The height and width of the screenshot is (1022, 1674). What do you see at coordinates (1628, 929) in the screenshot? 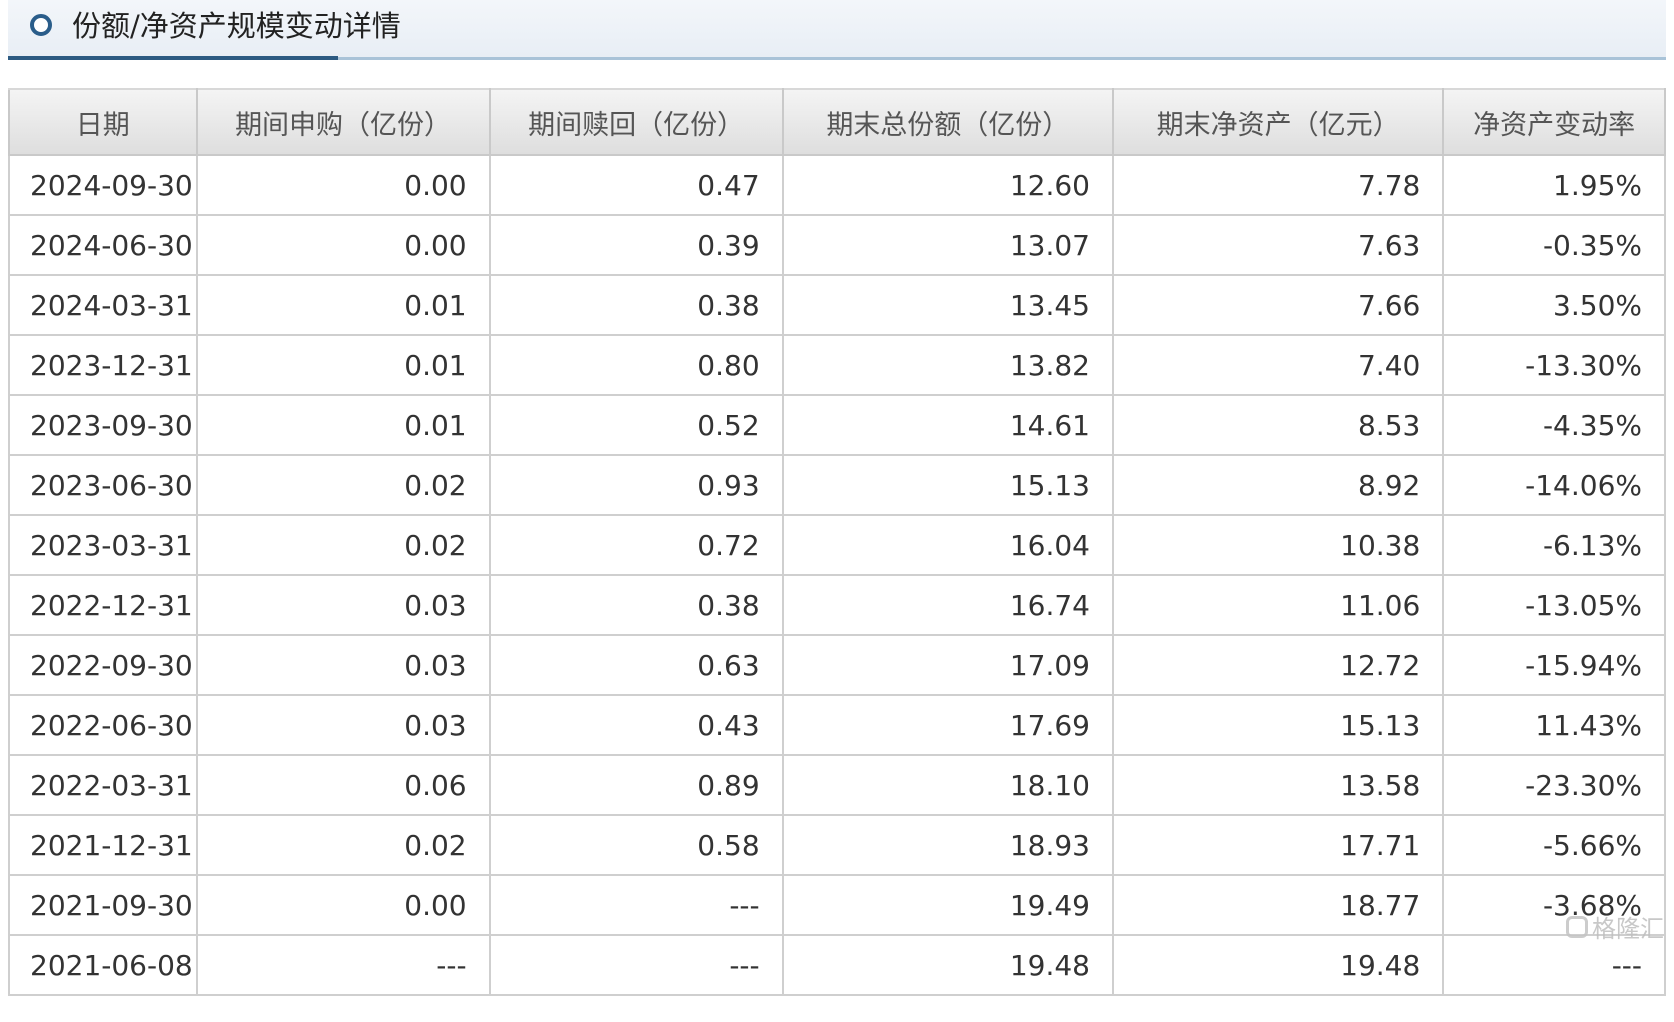
I see `watermark-text: 格隆汇` at bounding box center [1628, 929].